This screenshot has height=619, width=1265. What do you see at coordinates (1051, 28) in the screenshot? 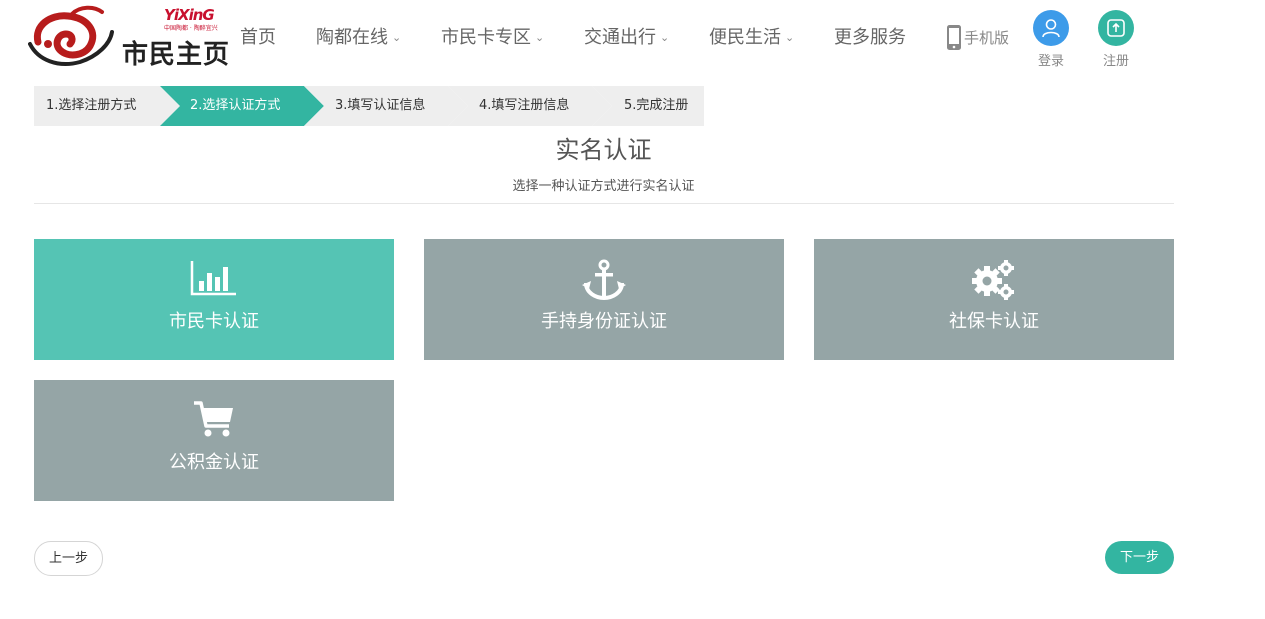
I see `user-icon` at bounding box center [1051, 28].